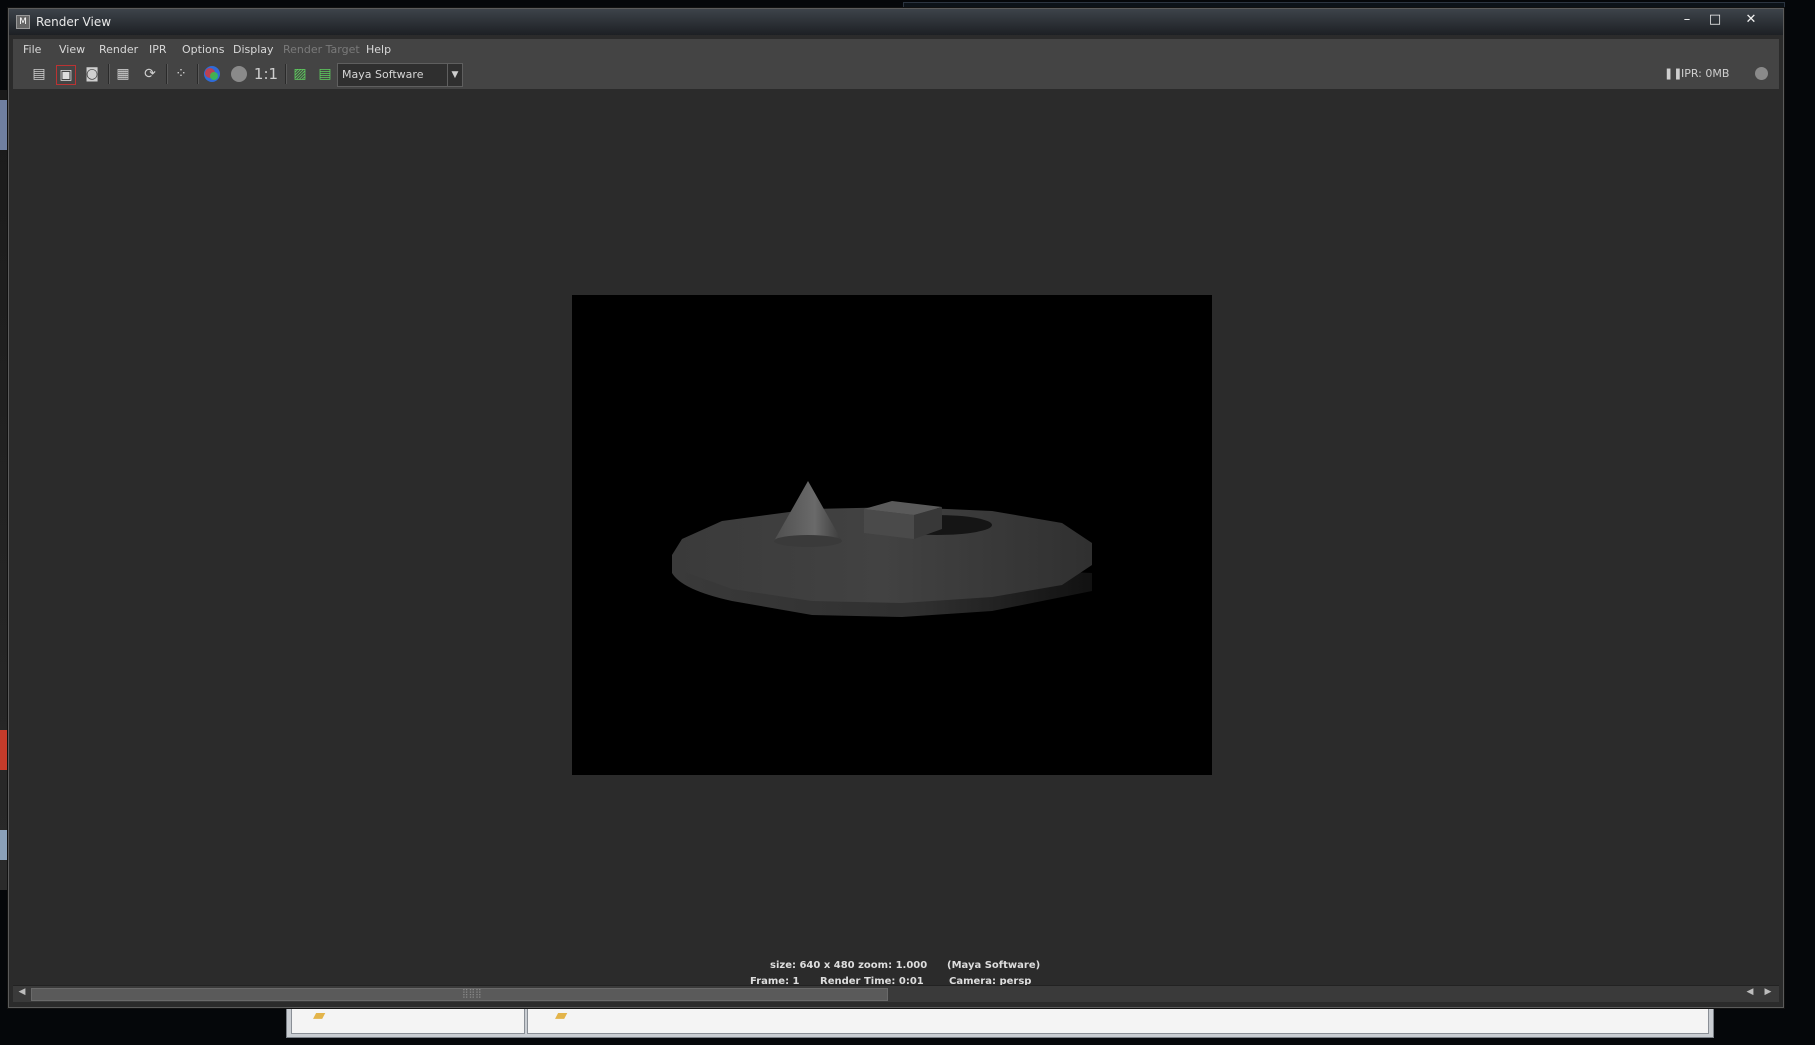 The image size is (1815, 1045). Describe the element at coordinates (1750, 992) in the screenshot. I see `scroll-left-arrow-end: ◀` at that location.